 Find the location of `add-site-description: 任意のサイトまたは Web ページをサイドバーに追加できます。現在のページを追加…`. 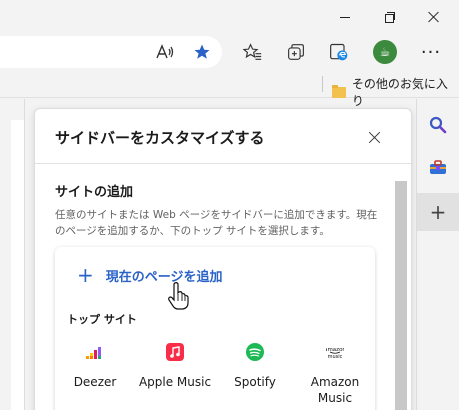

add-site-description: 任意のサイトまたは Web ページをサイドバーに追加できます。現在のページを追加… is located at coordinates (216, 223).